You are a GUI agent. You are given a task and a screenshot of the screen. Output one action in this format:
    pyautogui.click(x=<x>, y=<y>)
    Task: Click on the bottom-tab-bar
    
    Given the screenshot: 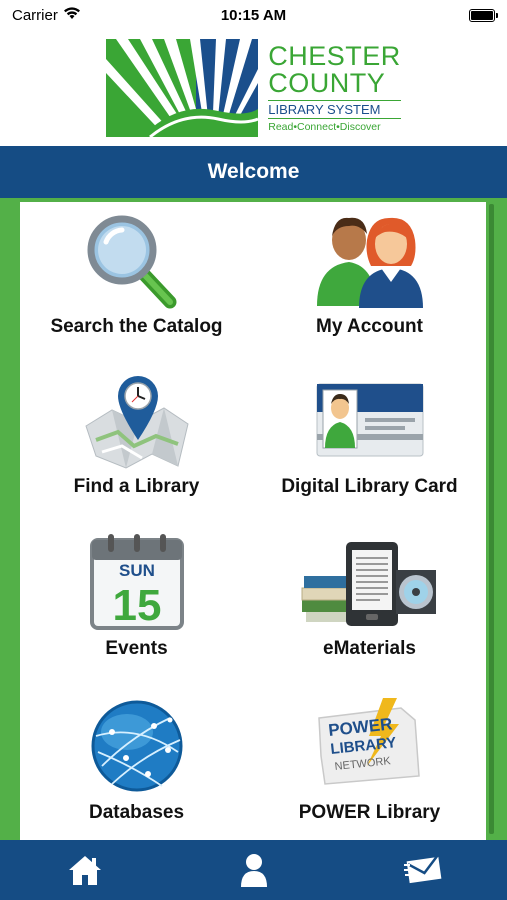 What is the action you would take?
    pyautogui.click(x=253, y=870)
    